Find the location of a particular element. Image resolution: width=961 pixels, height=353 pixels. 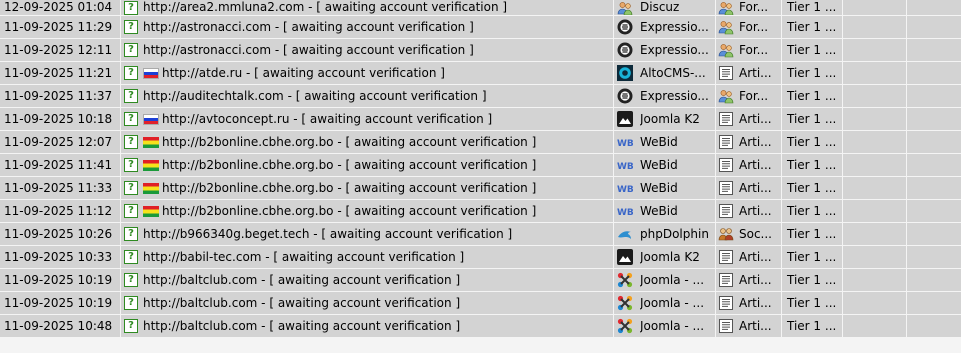

date-cell: 11-09-2025 12:11 is located at coordinates (60, 50).